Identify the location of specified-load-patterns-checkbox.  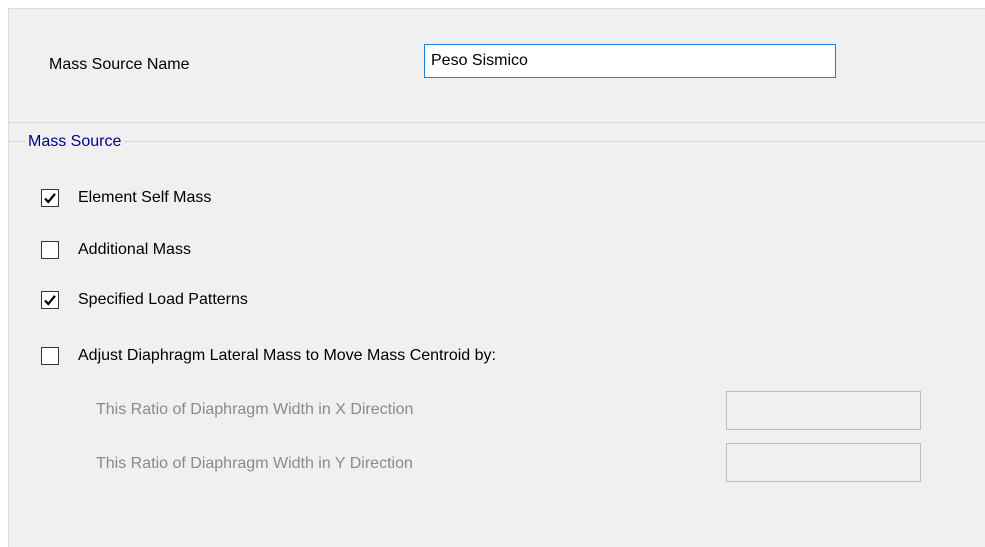
(50, 300).